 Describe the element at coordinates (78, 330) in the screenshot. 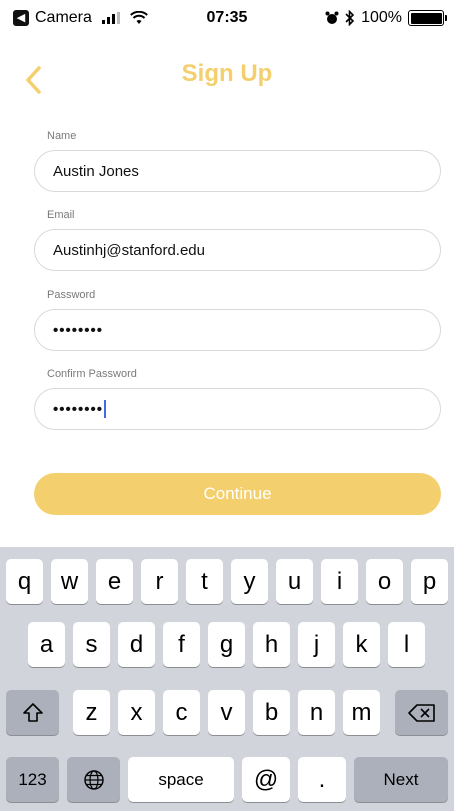

I see `password-value: ••••••••` at that location.